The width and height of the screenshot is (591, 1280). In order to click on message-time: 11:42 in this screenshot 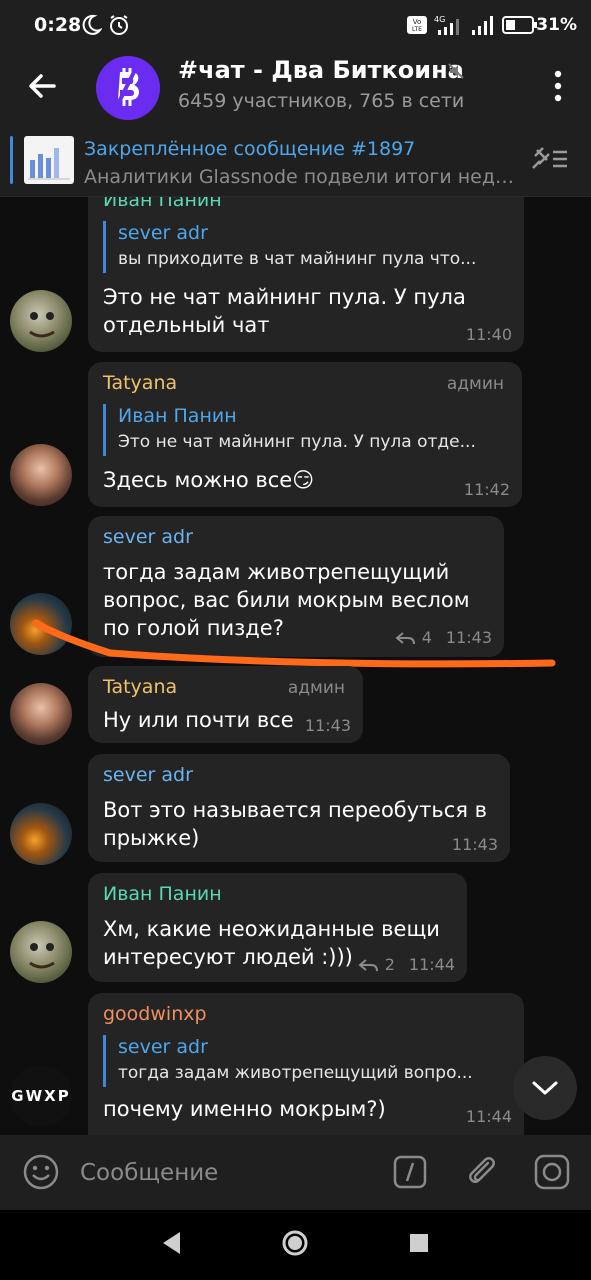, I will do `click(486, 489)`.